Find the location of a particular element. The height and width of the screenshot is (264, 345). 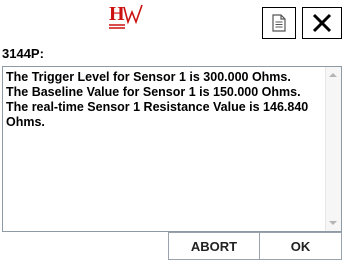

document-icon is located at coordinates (279, 23).